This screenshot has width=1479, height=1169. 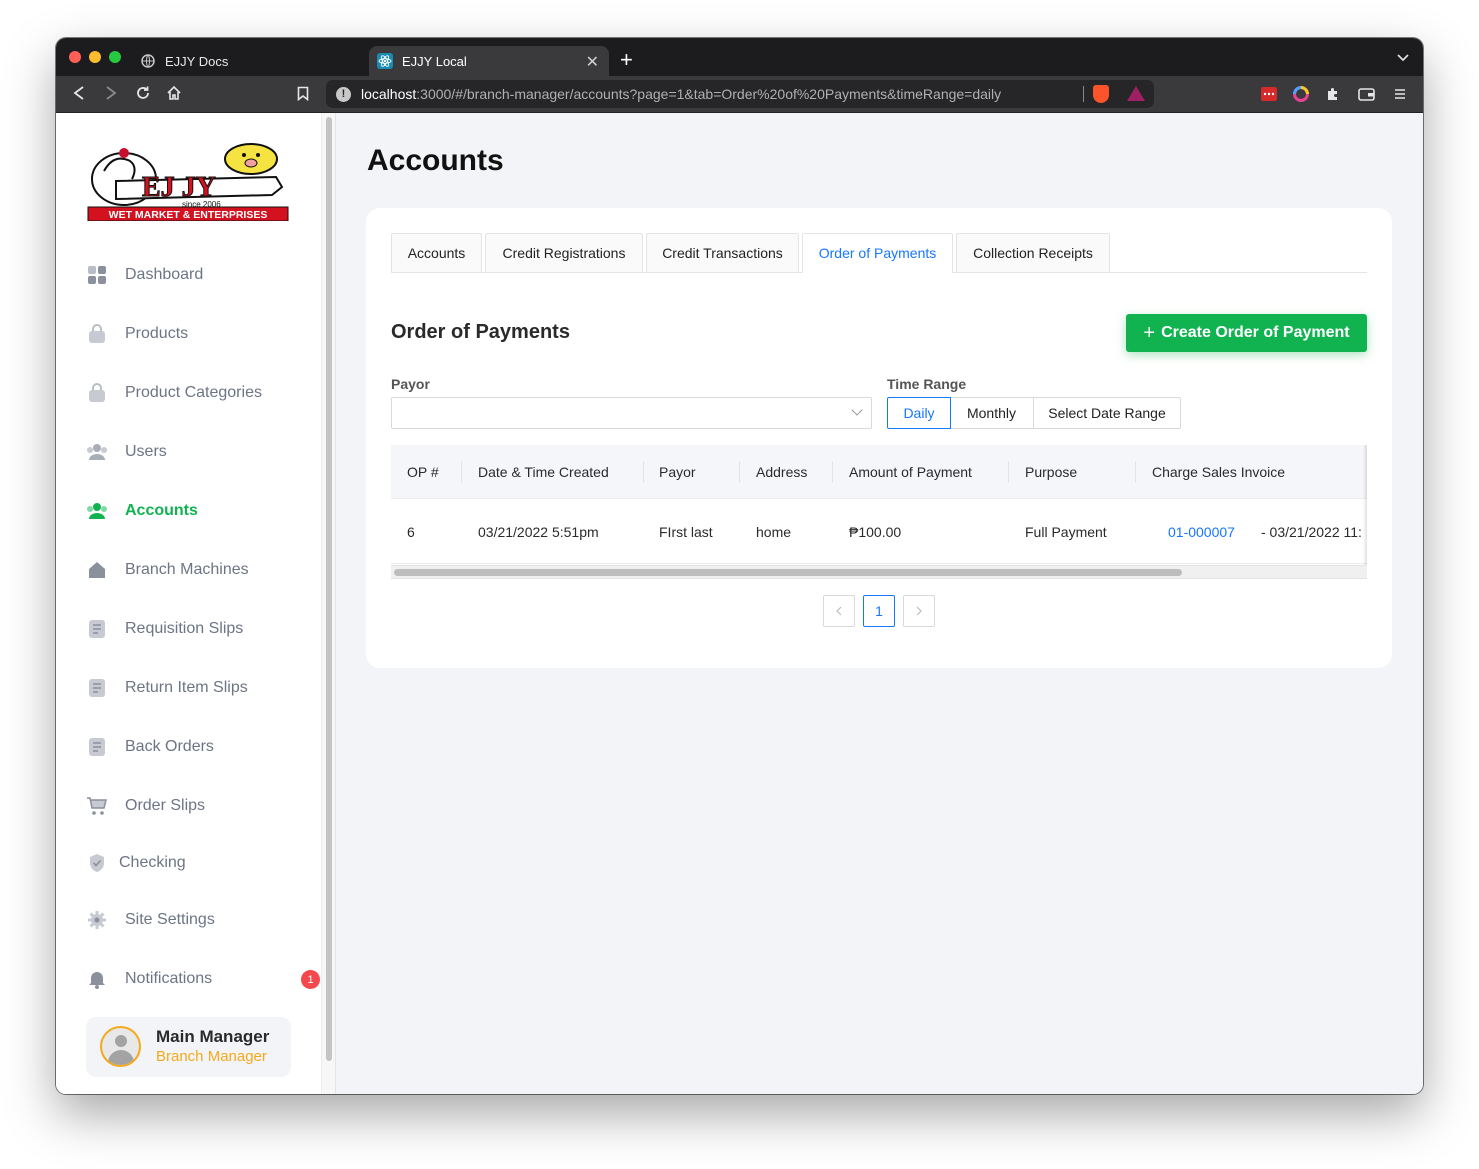 I want to click on table-scrollbar-thumb, so click(x=788, y=572).